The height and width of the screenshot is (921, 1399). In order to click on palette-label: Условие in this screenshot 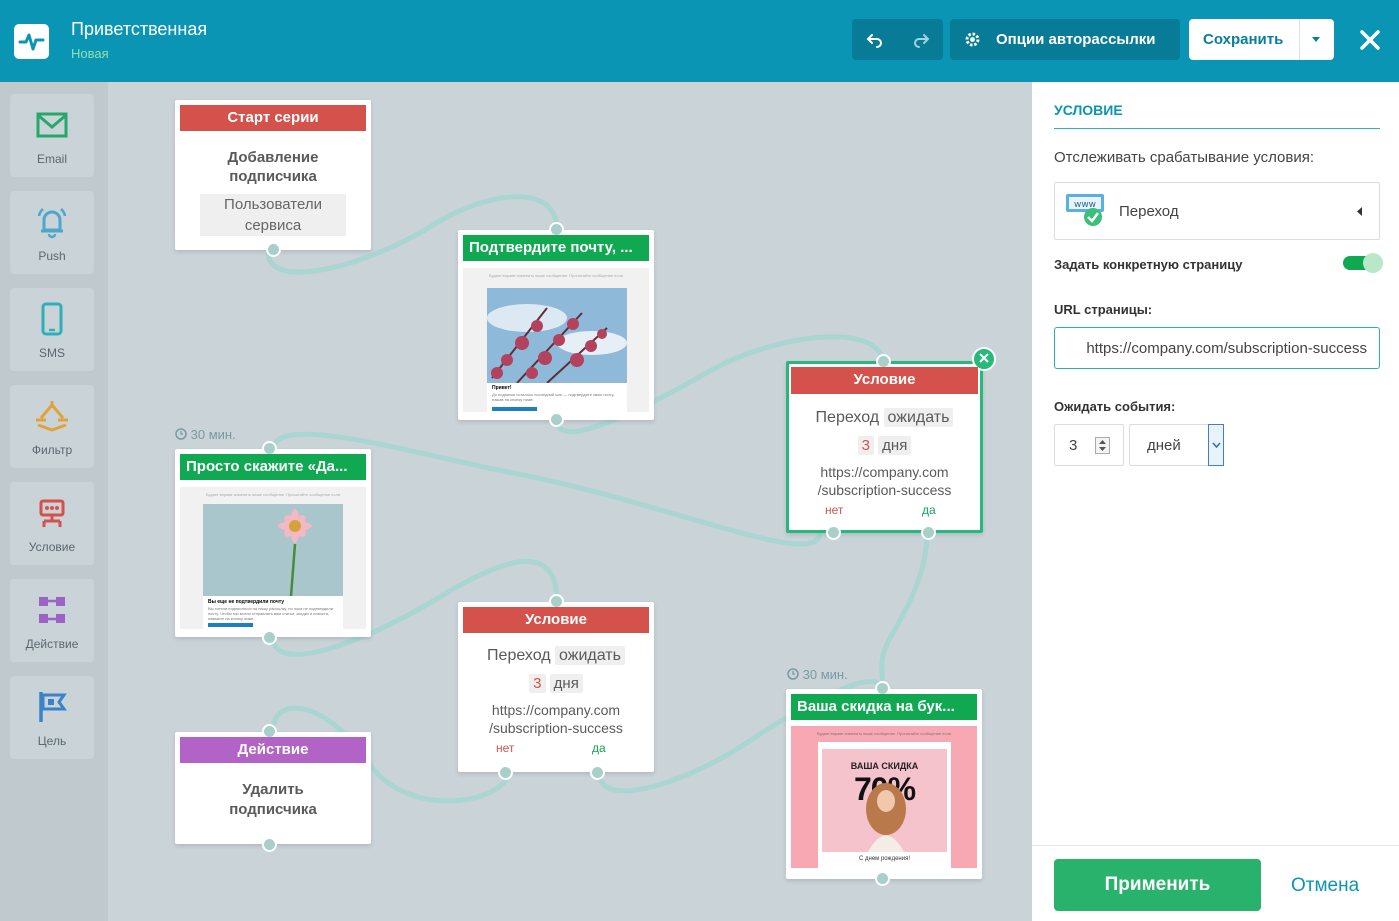, I will do `click(52, 547)`.